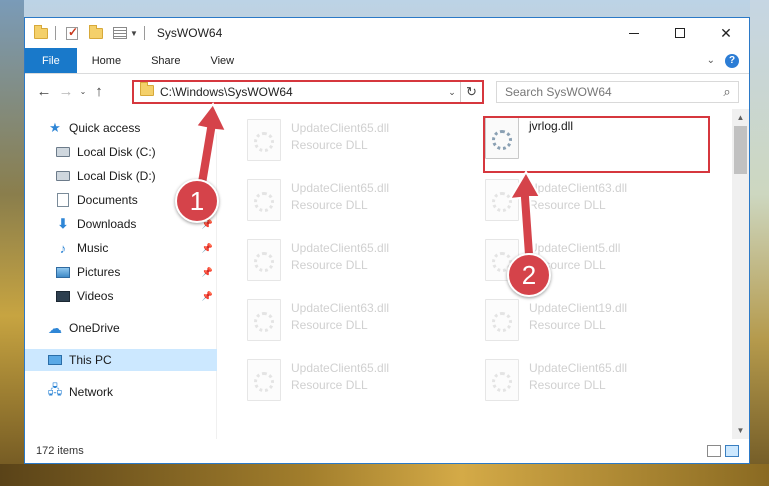 The width and height of the screenshot is (769, 486). What do you see at coordinates (368, 179) in the screenshot?
I see `annotation-arrows` at bounding box center [368, 179].